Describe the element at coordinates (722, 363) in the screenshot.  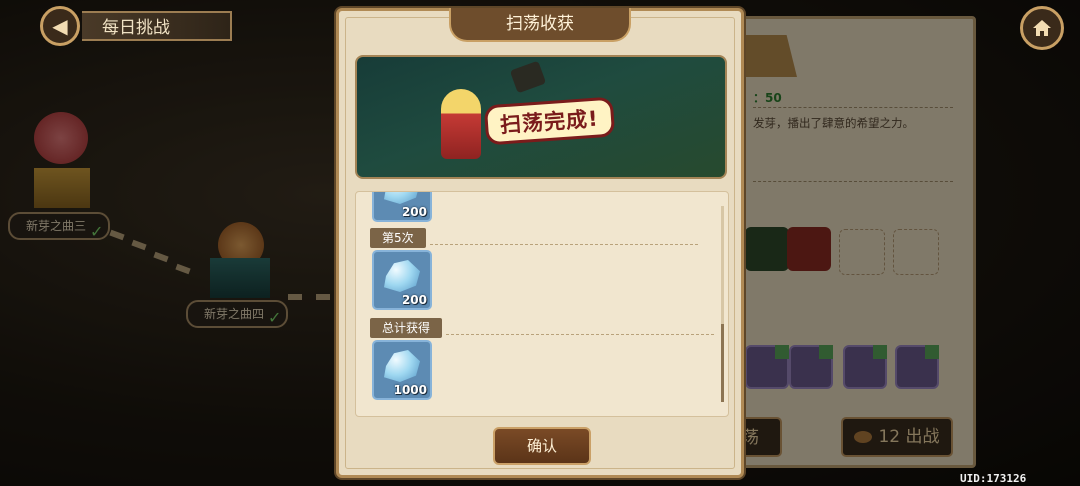
I see `scrollbar-thumb` at that location.